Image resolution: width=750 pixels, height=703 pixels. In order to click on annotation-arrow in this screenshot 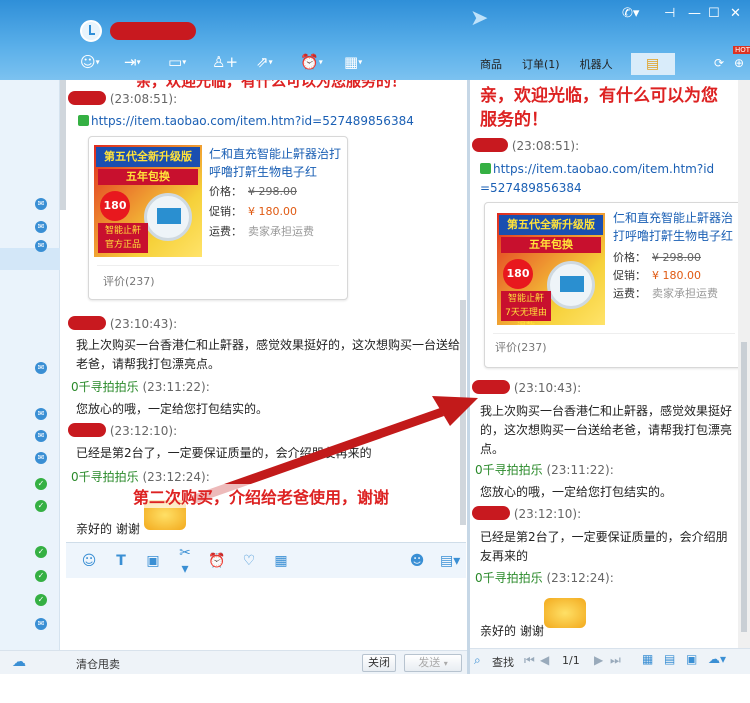, I will do `click(334, 450)`.